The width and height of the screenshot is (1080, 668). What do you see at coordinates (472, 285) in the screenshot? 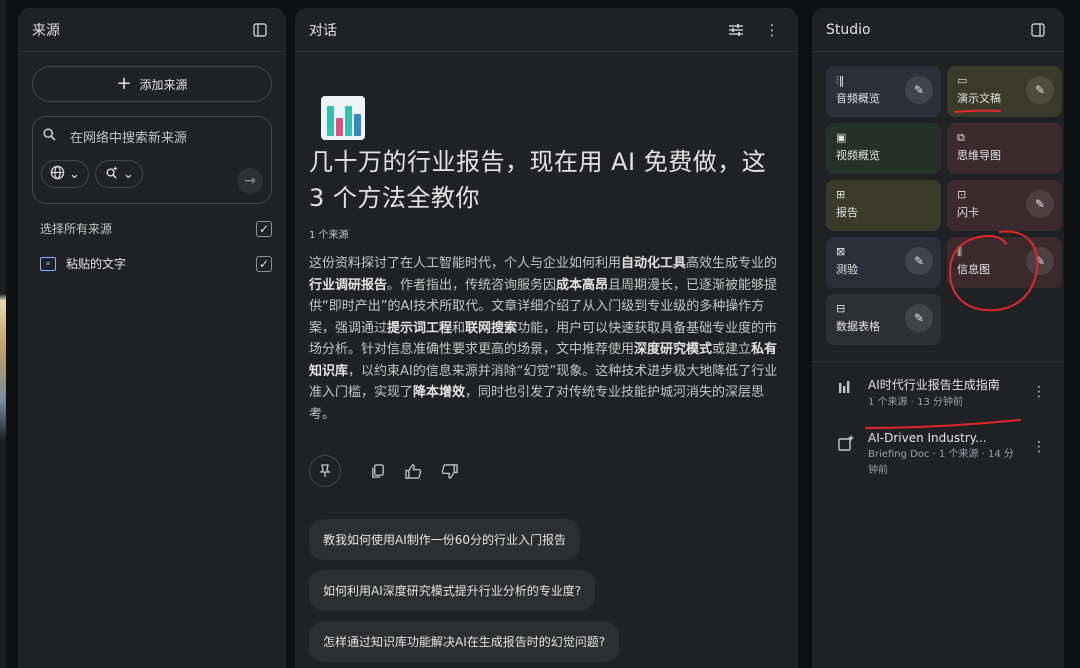
I see `summary-fragment: 。作者指出，传统咨询服务因` at bounding box center [472, 285].